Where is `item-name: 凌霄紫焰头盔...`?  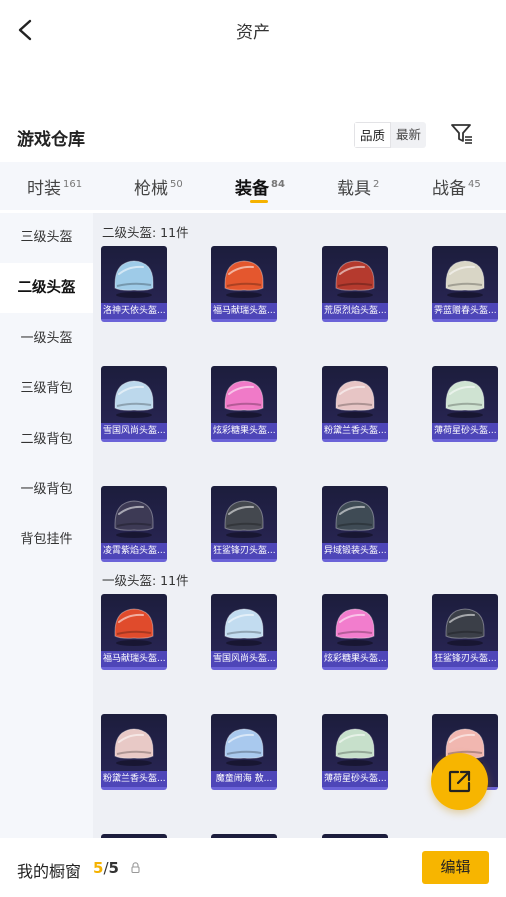 item-name: 凌霄紫焰头盔... is located at coordinates (134, 551).